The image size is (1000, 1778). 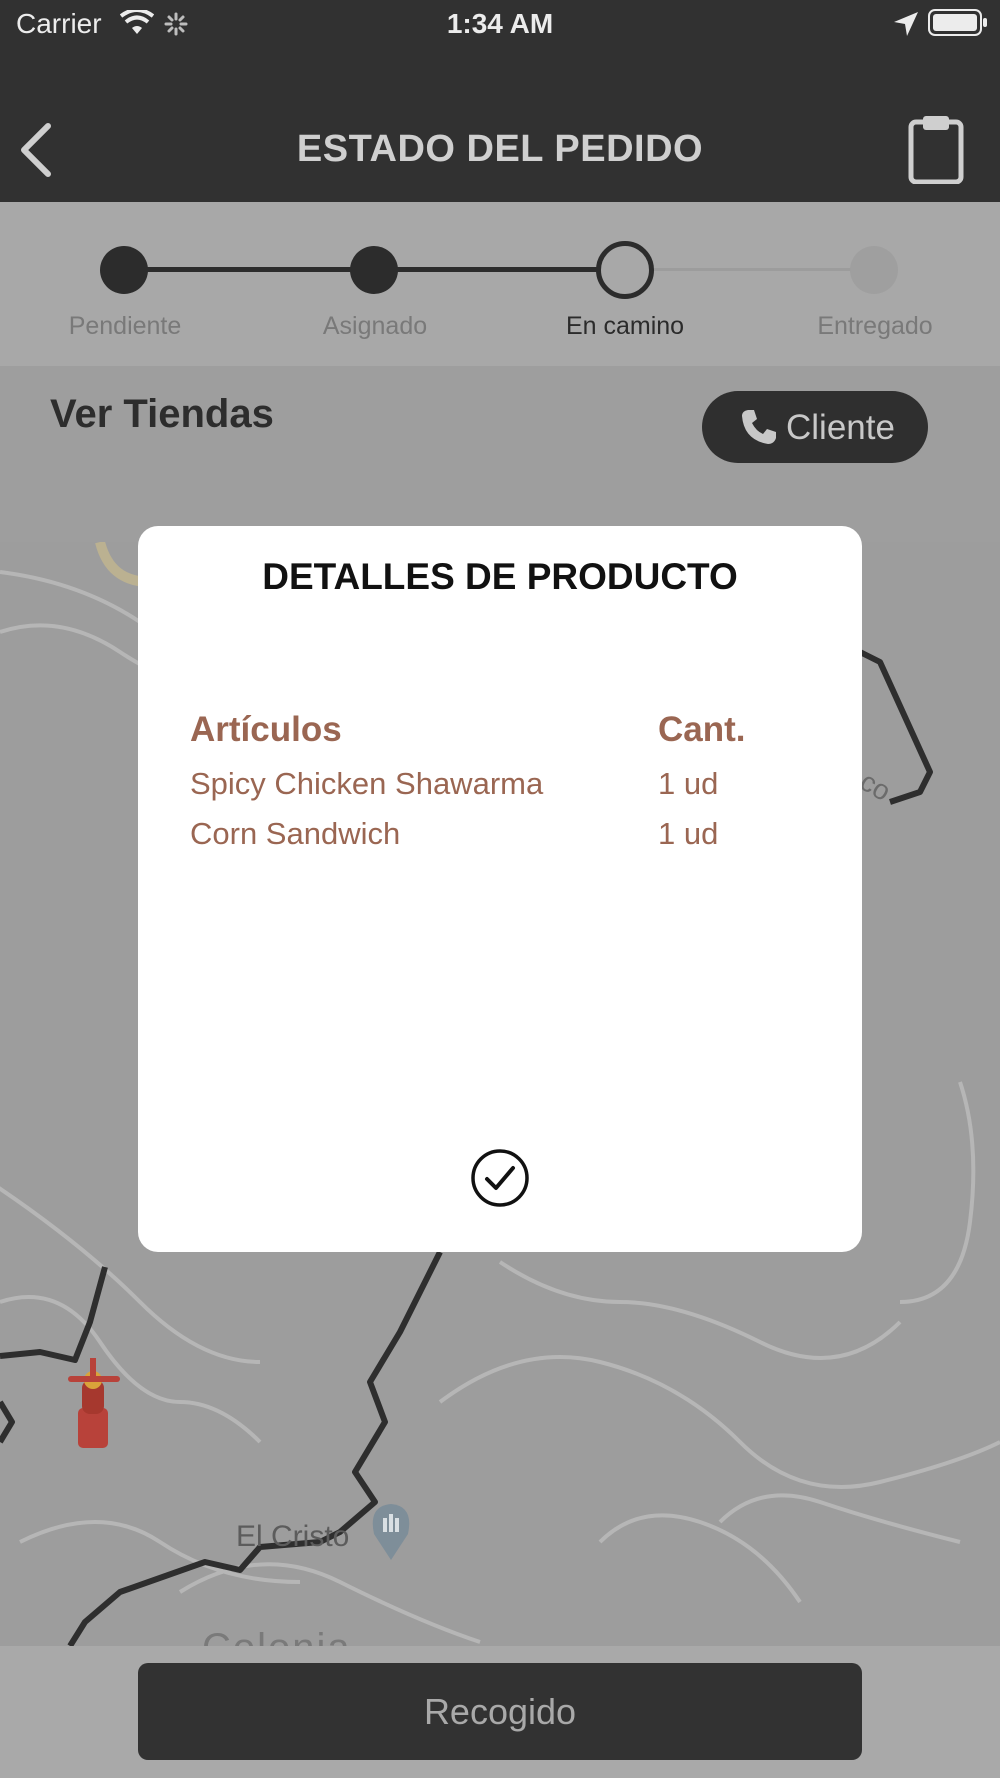 What do you see at coordinates (293, 1536) in the screenshot?
I see `map-place-label: El Cristo` at bounding box center [293, 1536].